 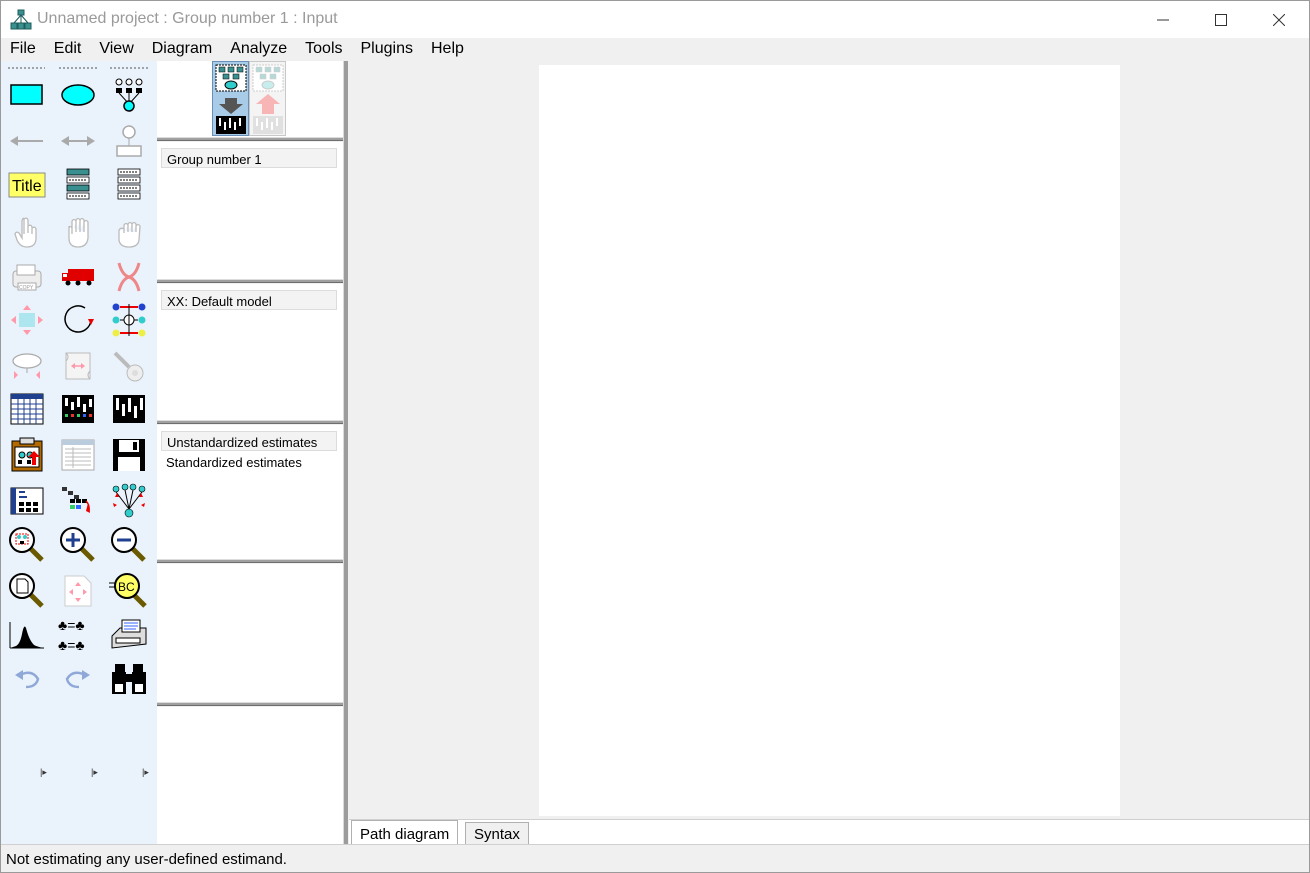 I want to click on tab-bar: Path diagram Syntax, so click(x=829, y=832).